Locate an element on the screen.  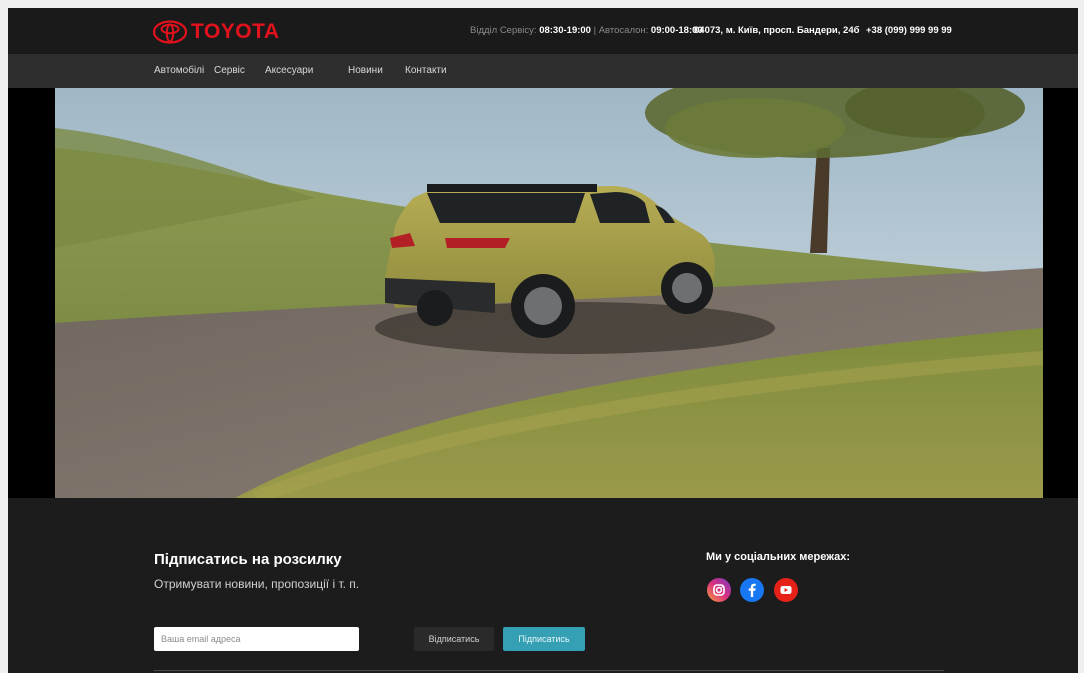
toyota-logo: TOYOTA is located at coordinates (216, 32).